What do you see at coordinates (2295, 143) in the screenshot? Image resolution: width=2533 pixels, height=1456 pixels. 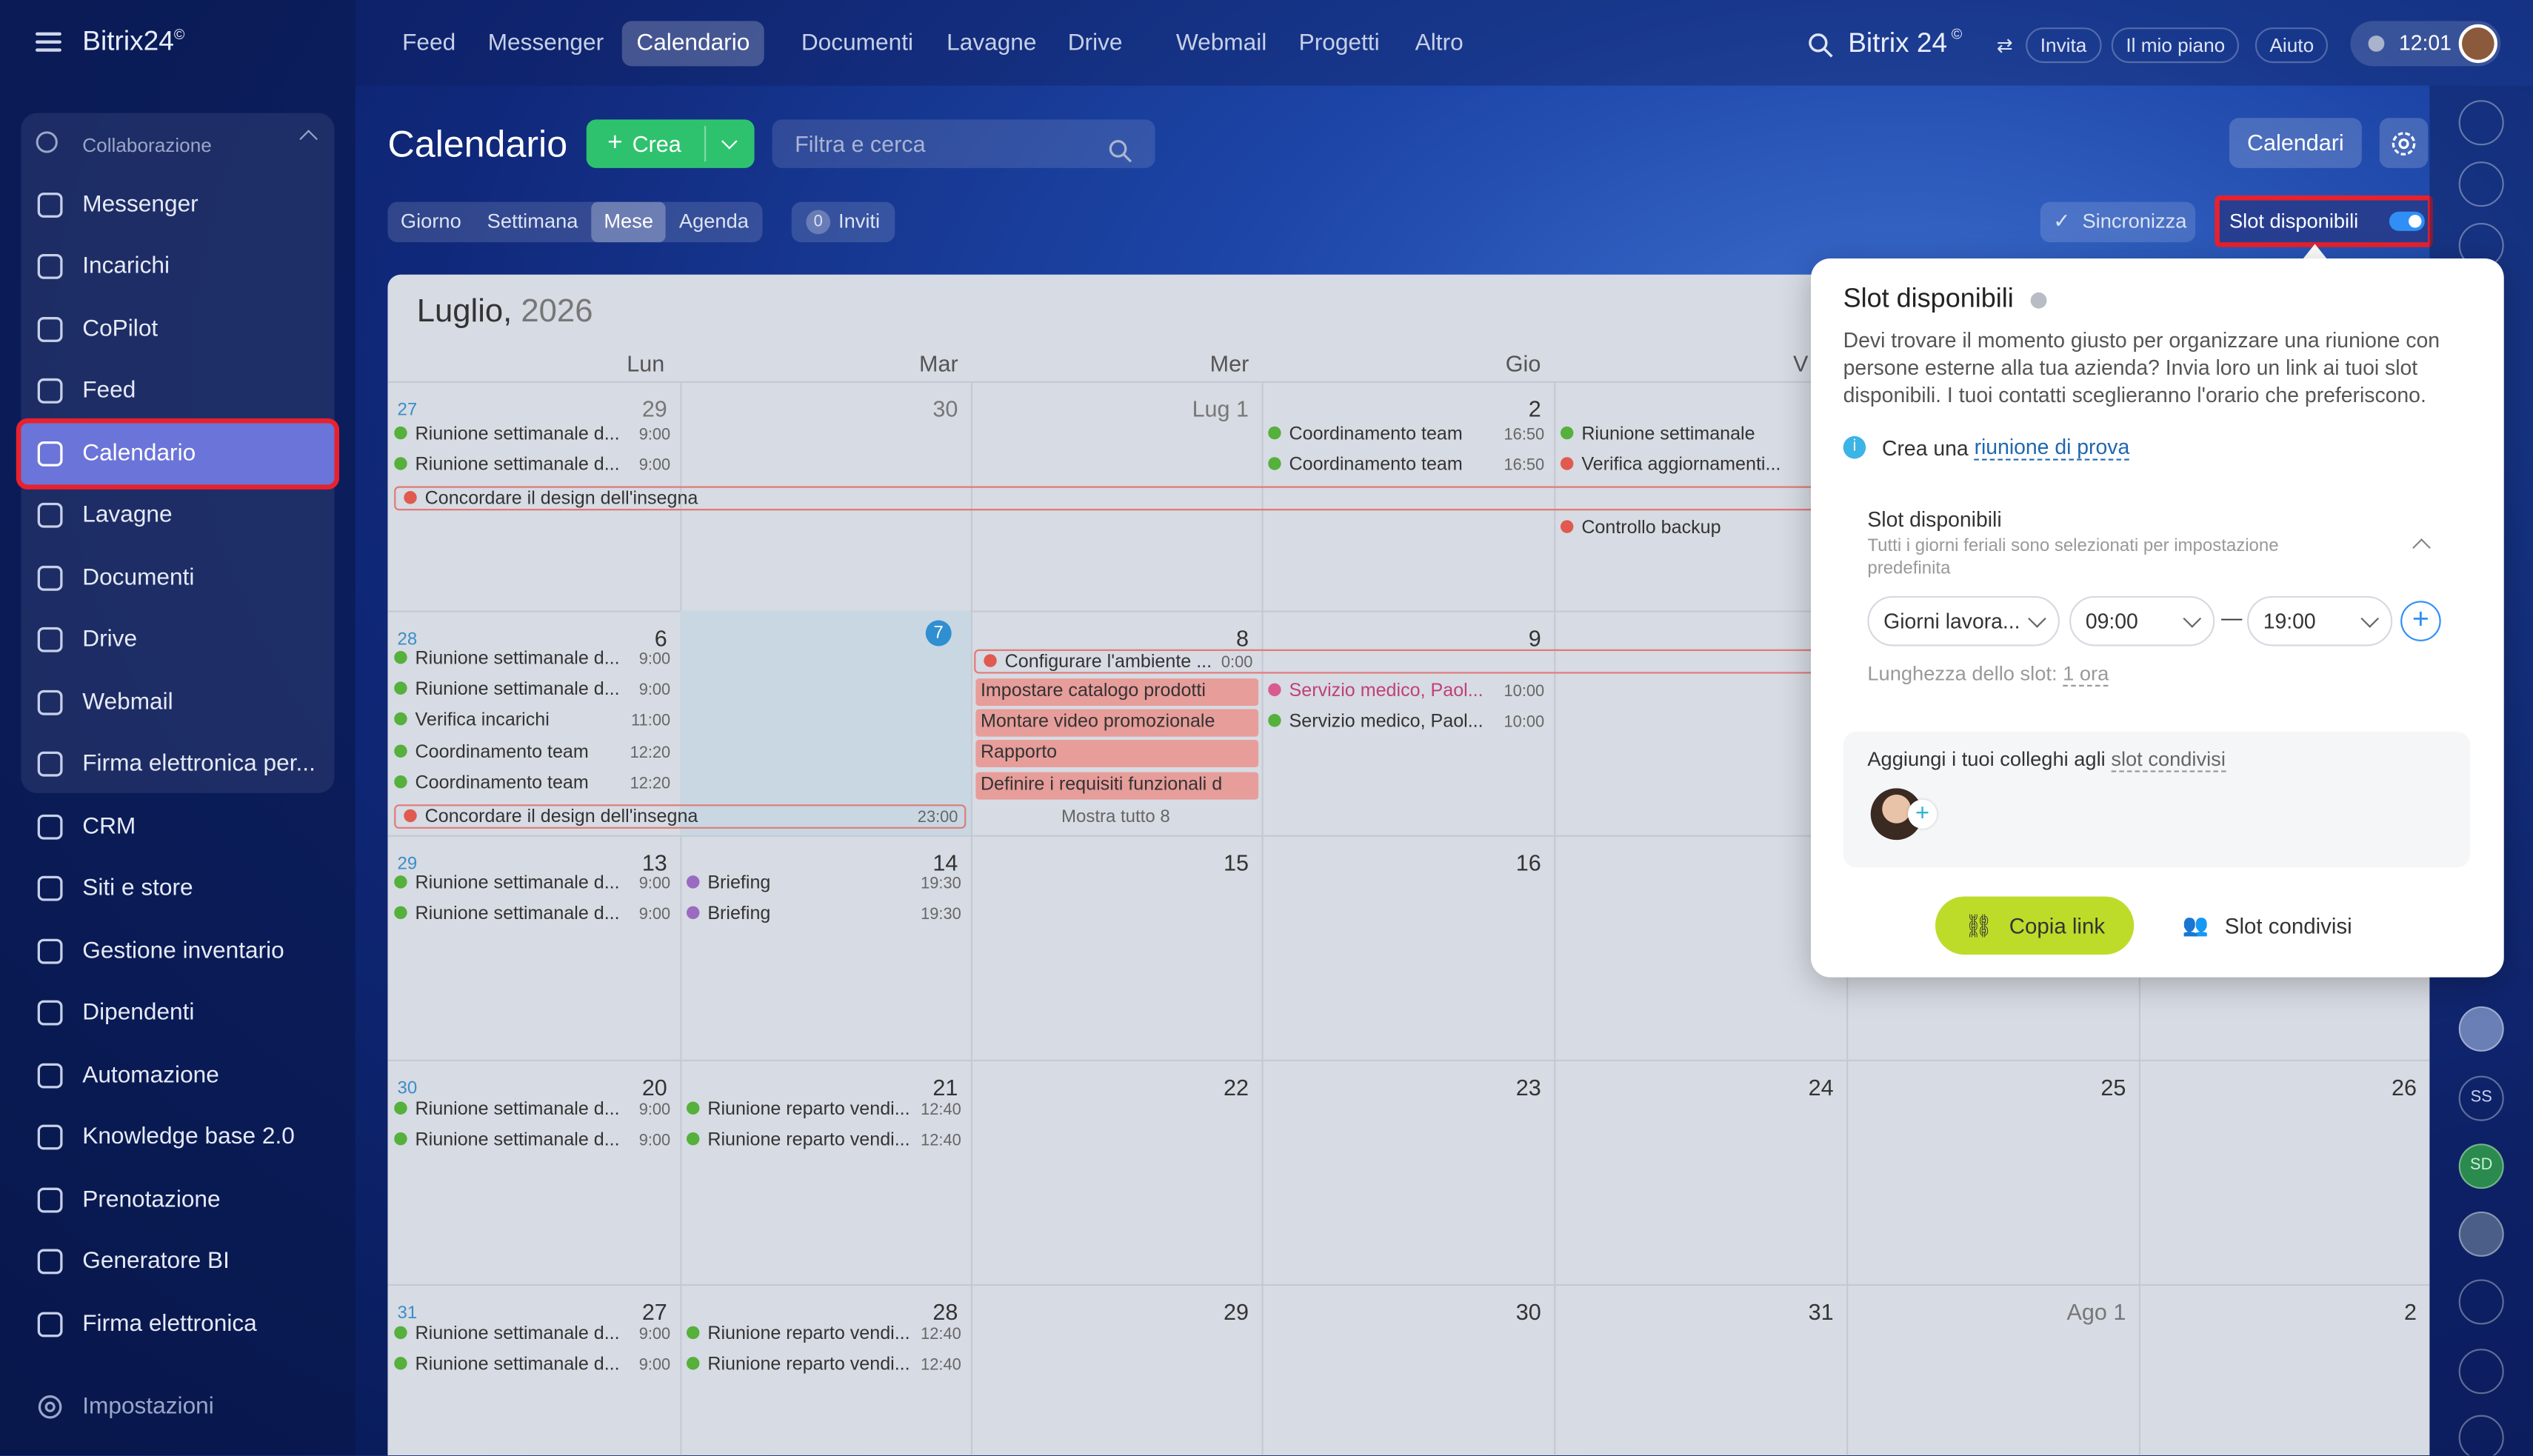 I see `calendars-button: Calendari` at bounding box center [2295, 143].